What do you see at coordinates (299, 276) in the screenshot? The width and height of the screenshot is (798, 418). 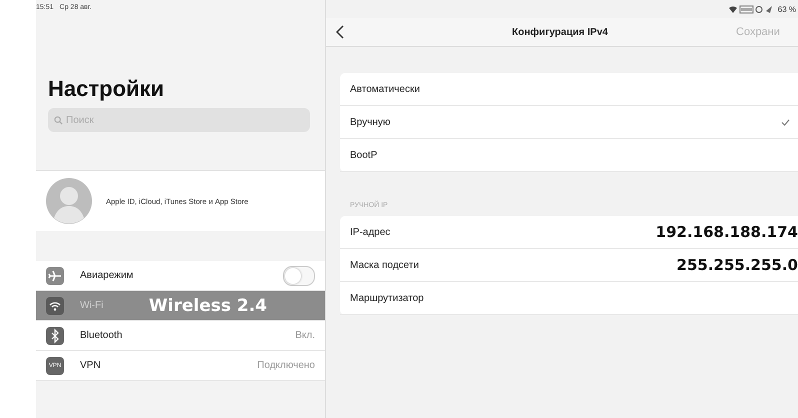 I see `toggle-switch` at bounding box center [299, 276].